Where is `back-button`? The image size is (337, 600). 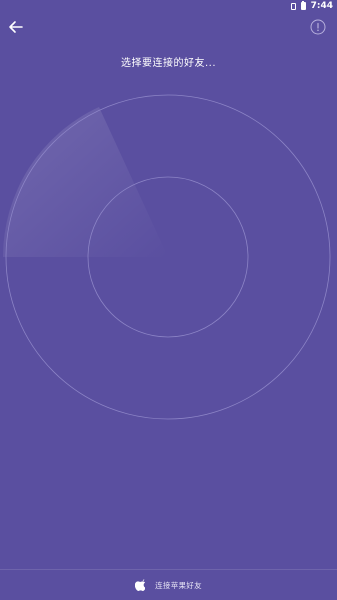
back-button is located at coordinates (16, 27).